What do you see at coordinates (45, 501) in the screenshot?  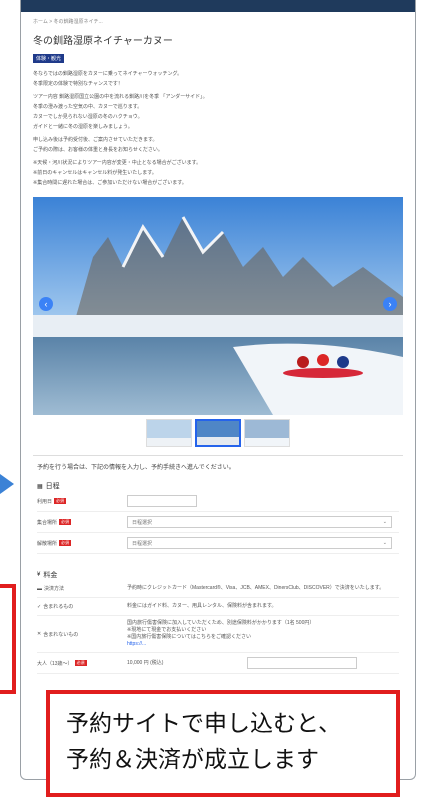 I see `date-label-text: 利用日` at bounding box center [45, 501].